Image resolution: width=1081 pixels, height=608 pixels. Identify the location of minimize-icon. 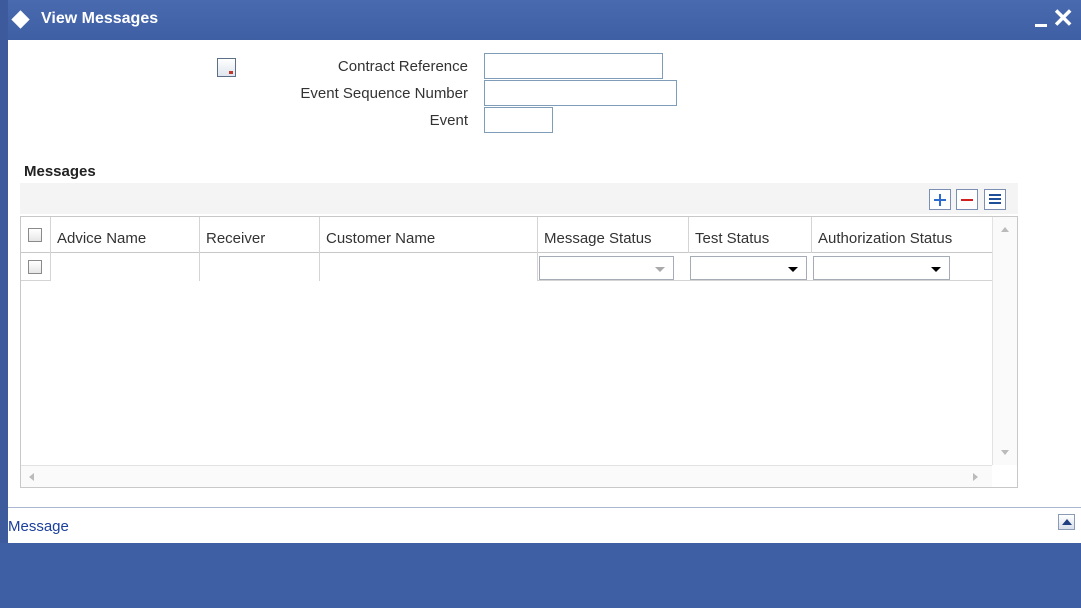
(1041, 25).